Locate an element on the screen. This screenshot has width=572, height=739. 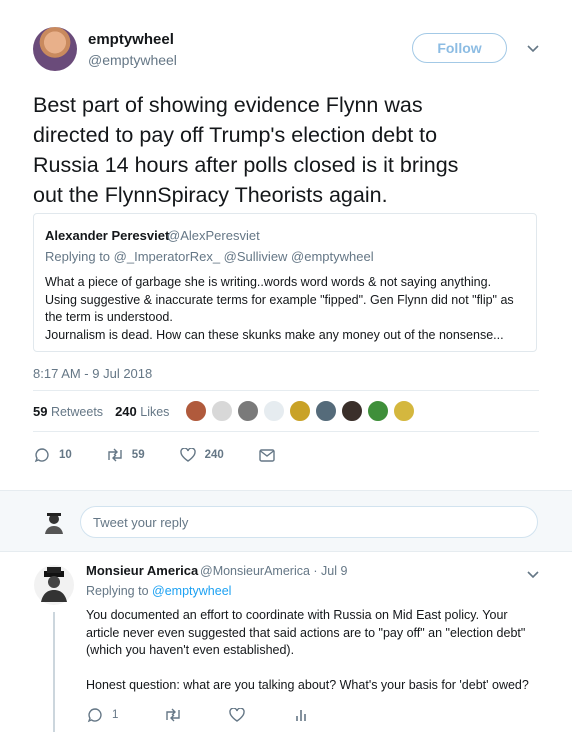
message-action is located at coordinates (267, 455).